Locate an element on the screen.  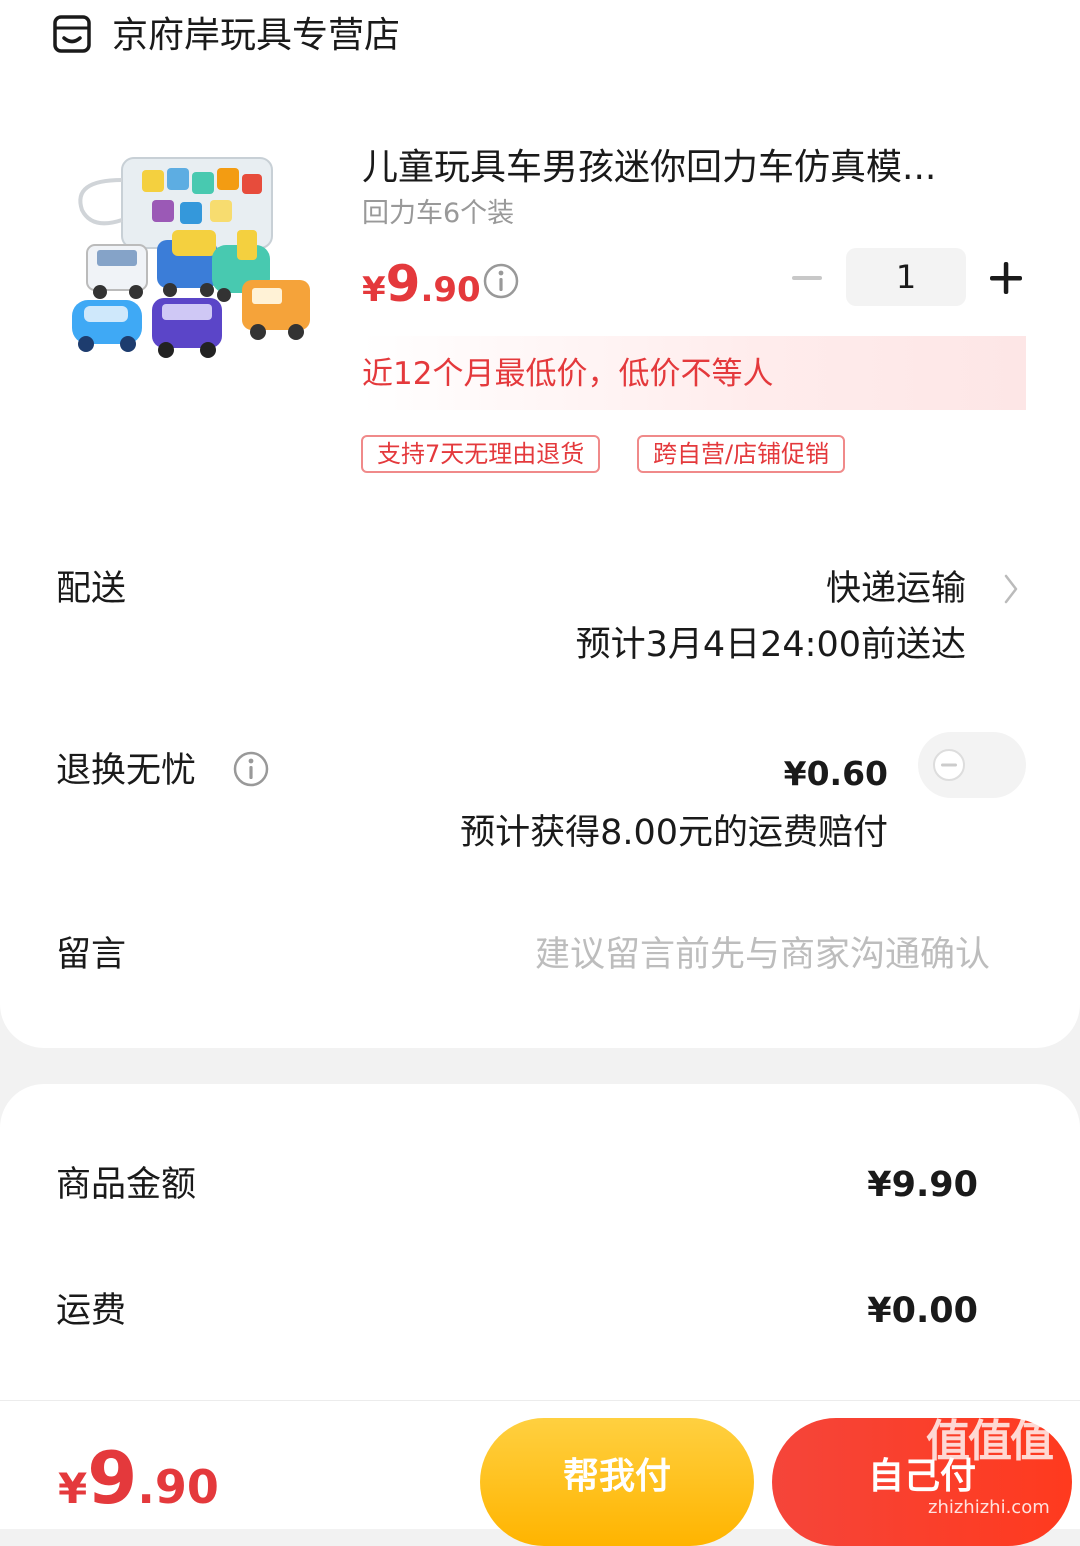
message-input is located at coordinates (705, 955).